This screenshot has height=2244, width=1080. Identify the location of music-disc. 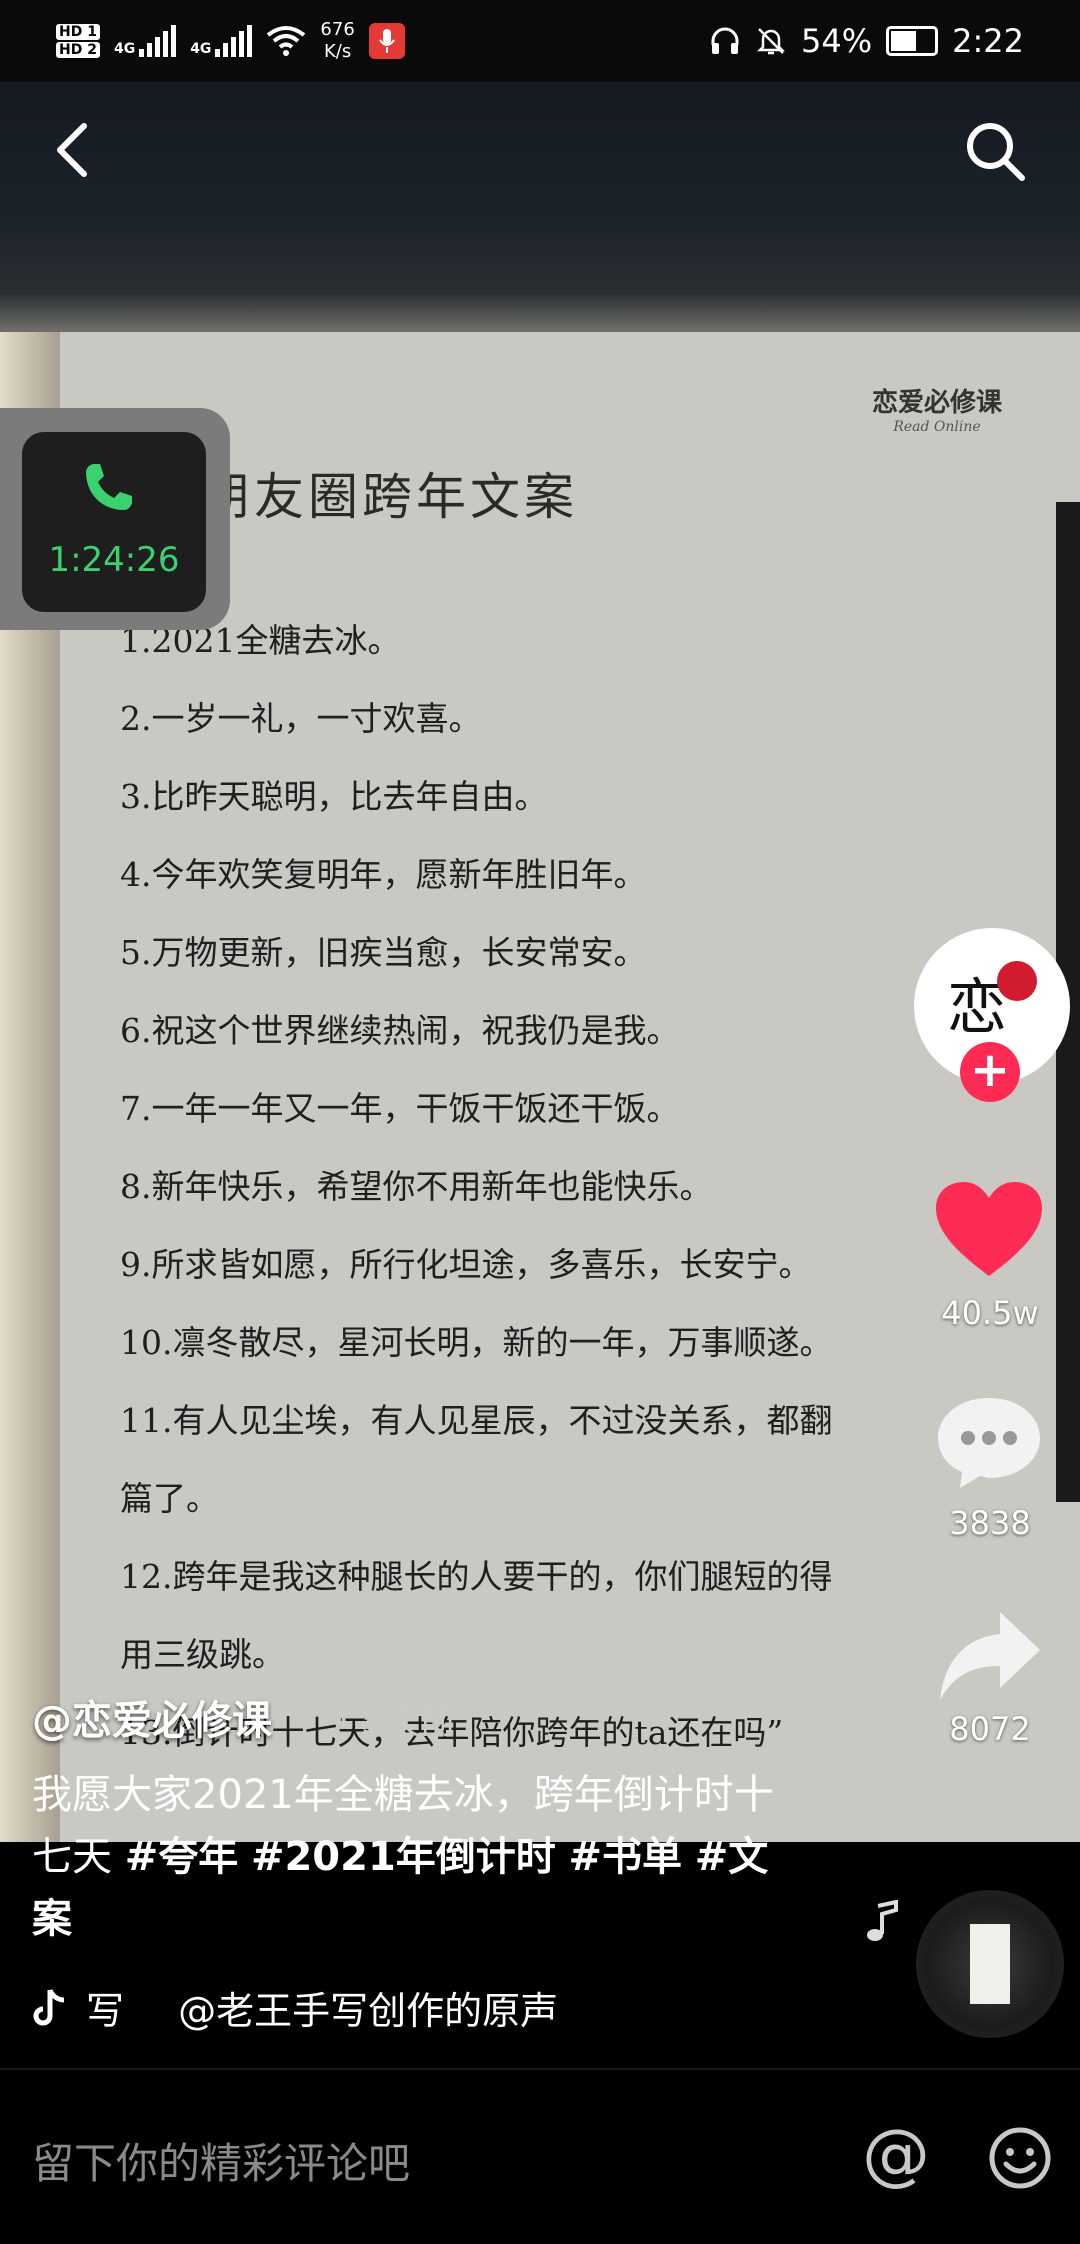
(990, 1964).